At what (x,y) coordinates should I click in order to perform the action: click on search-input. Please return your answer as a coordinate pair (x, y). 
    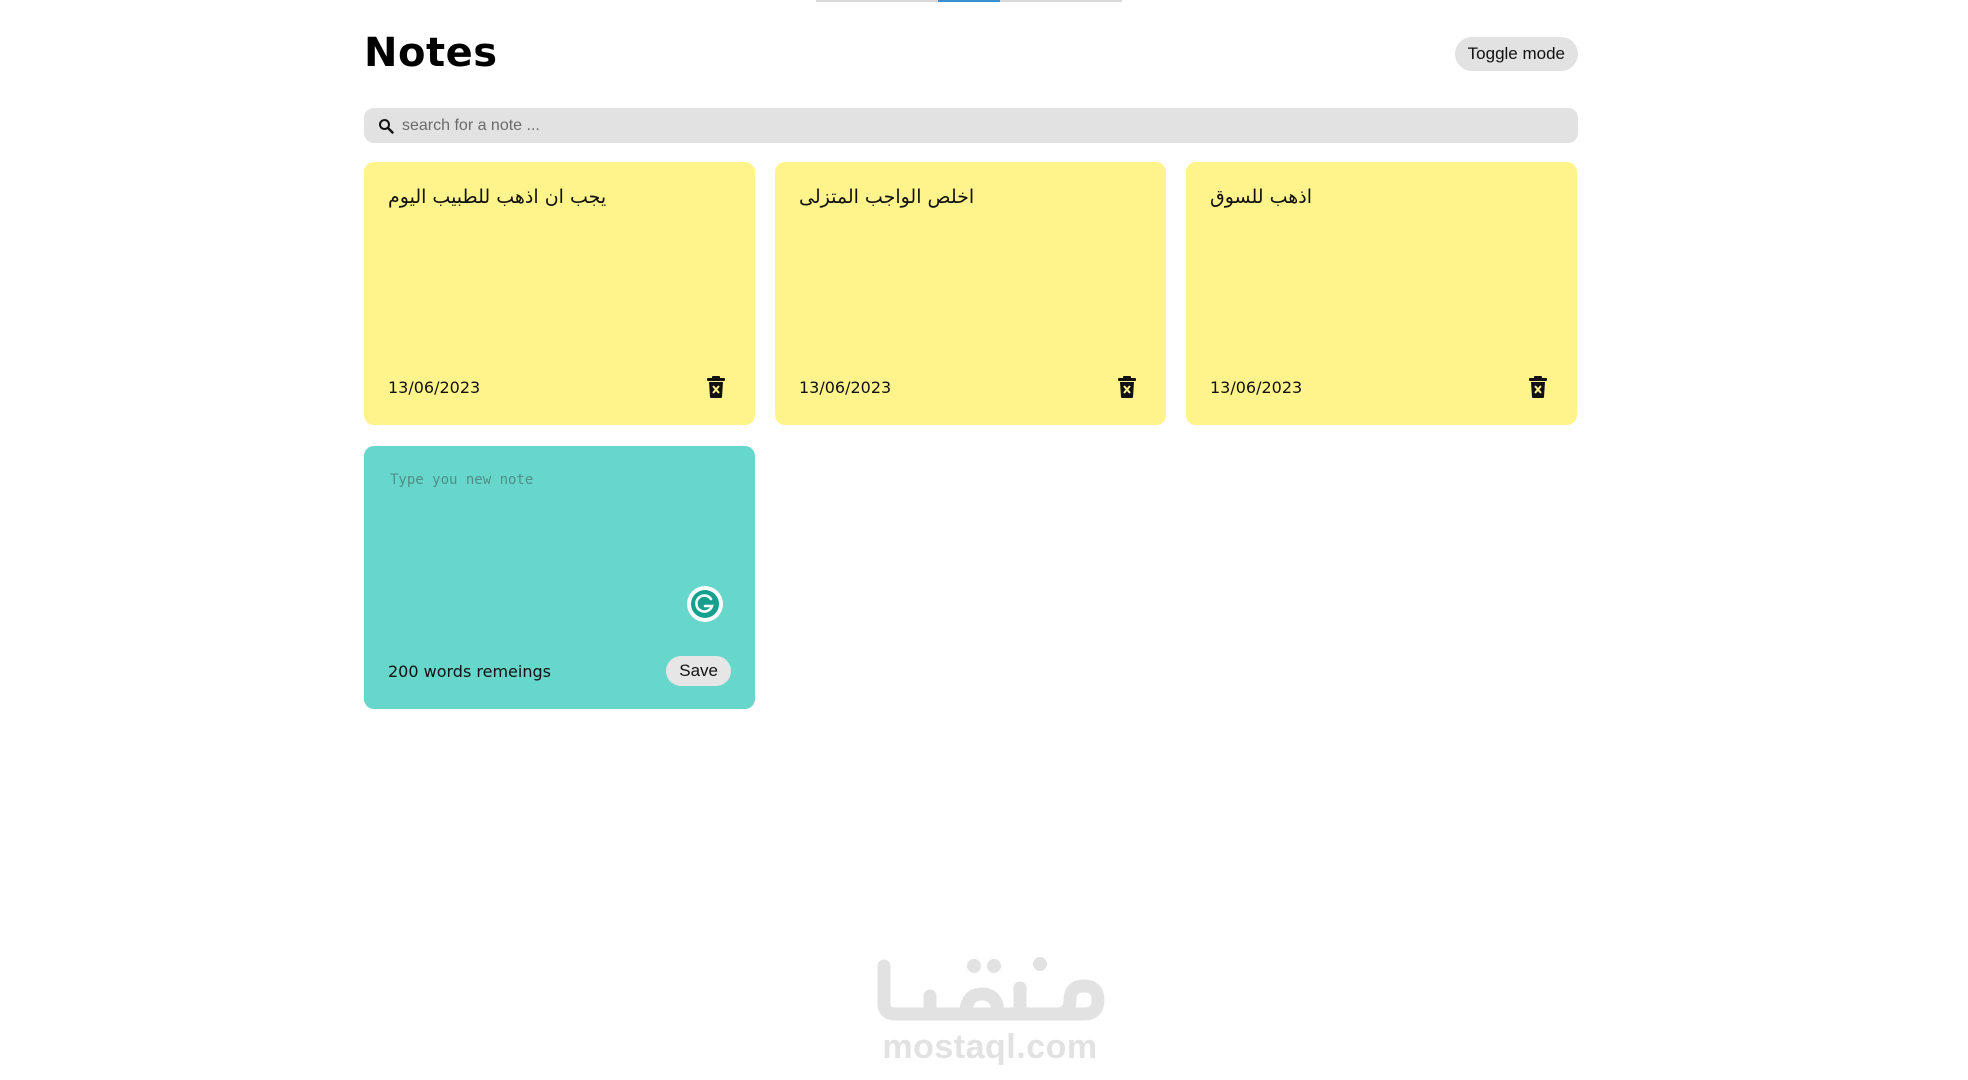
    Looking at the image, I should click on (977, 125).